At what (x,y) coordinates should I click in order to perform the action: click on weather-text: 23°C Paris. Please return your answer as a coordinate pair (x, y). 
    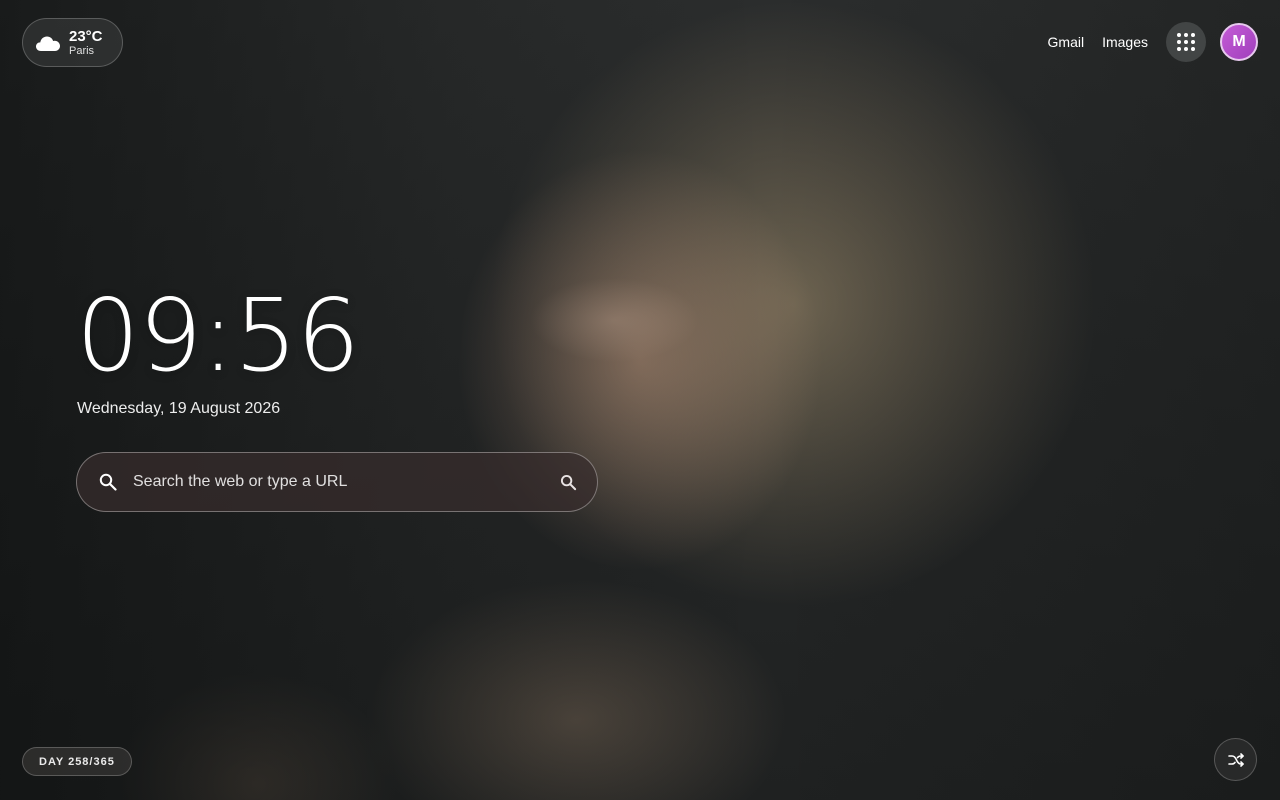
    Looking at the image, I should click on (86, 43).